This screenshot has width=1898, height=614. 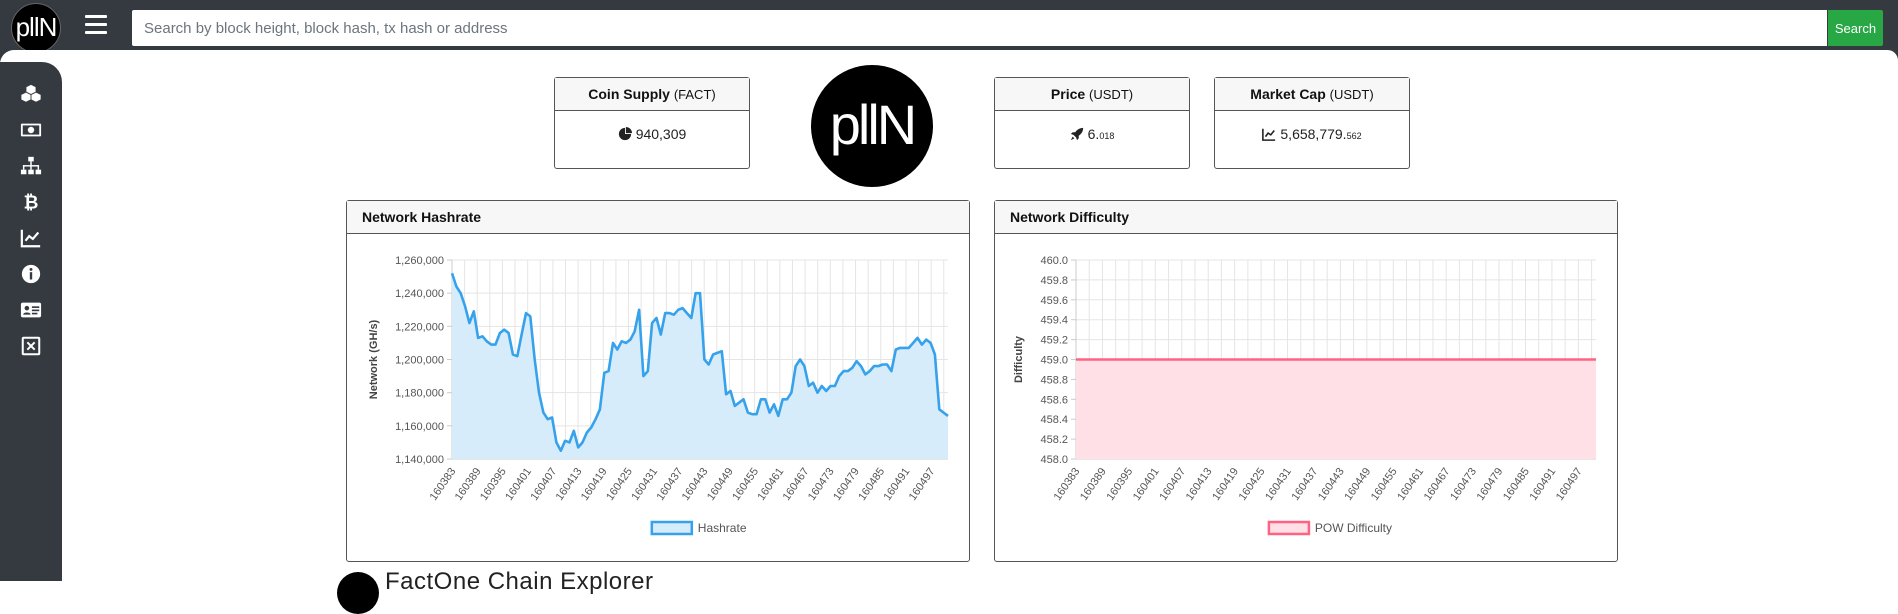 What do you see at coordinates (1410, 484) in the screenshot?
I see `difficulty-x-tick-label: 160461` at bounding box center [1410, 484].